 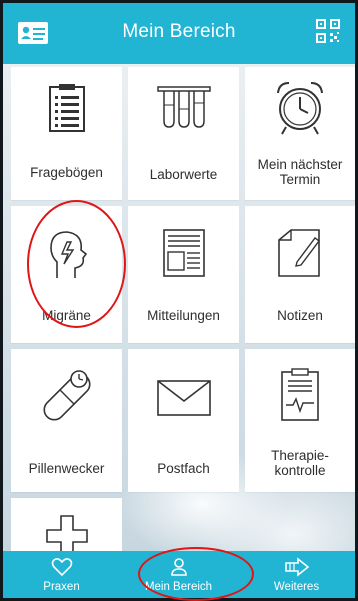 What do you see at coordinates (66, 133) in the screenshot?
I see `tile-frageboegen: Fragebögen` at bounding box center [66, 133].